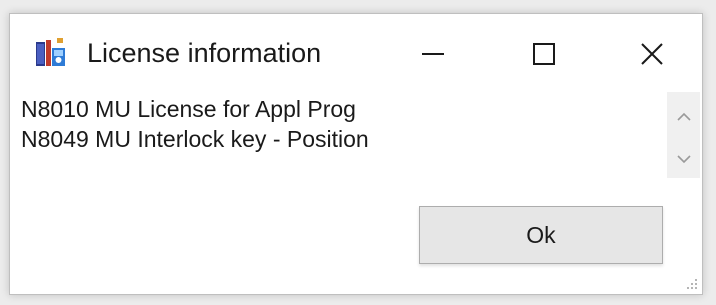 The width and height of the screenshot is (716, 305). Describe the element at coordinates (50, 52) in the screenshot. I see `app-icon` at that location.